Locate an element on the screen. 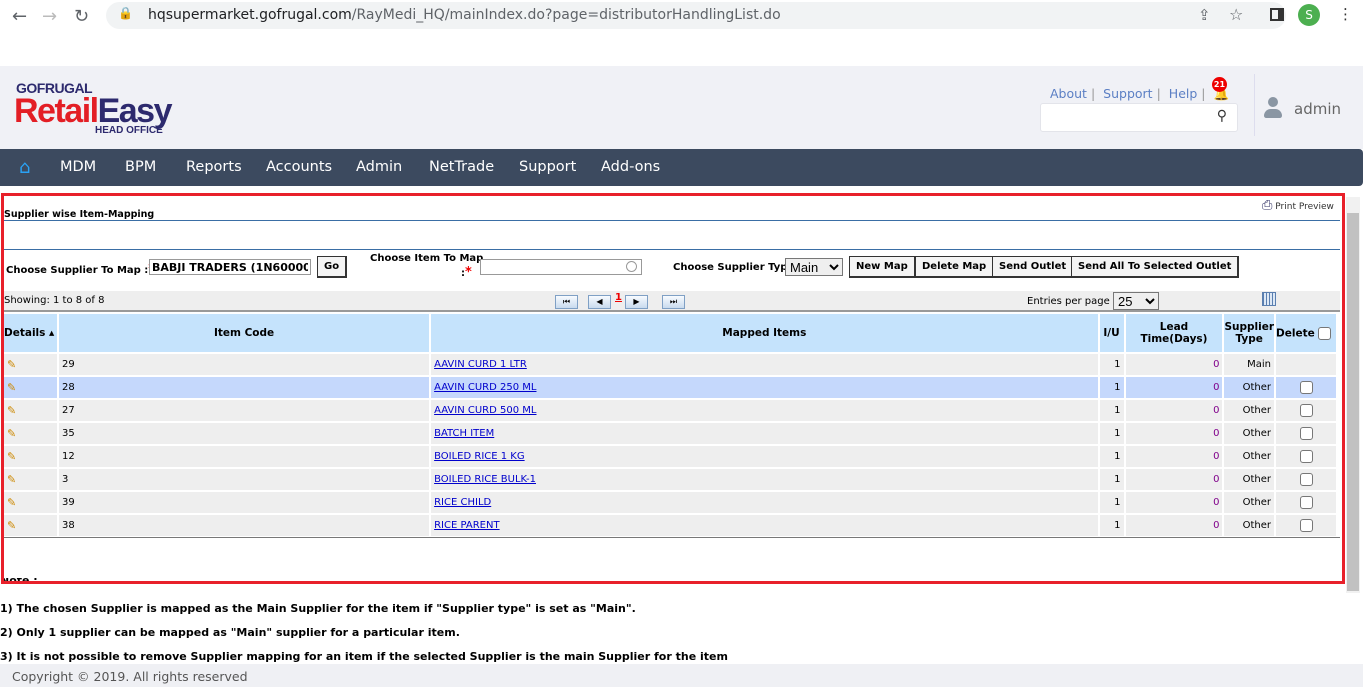  prev-page-button: ◀ is located at coordinates (599, 302).